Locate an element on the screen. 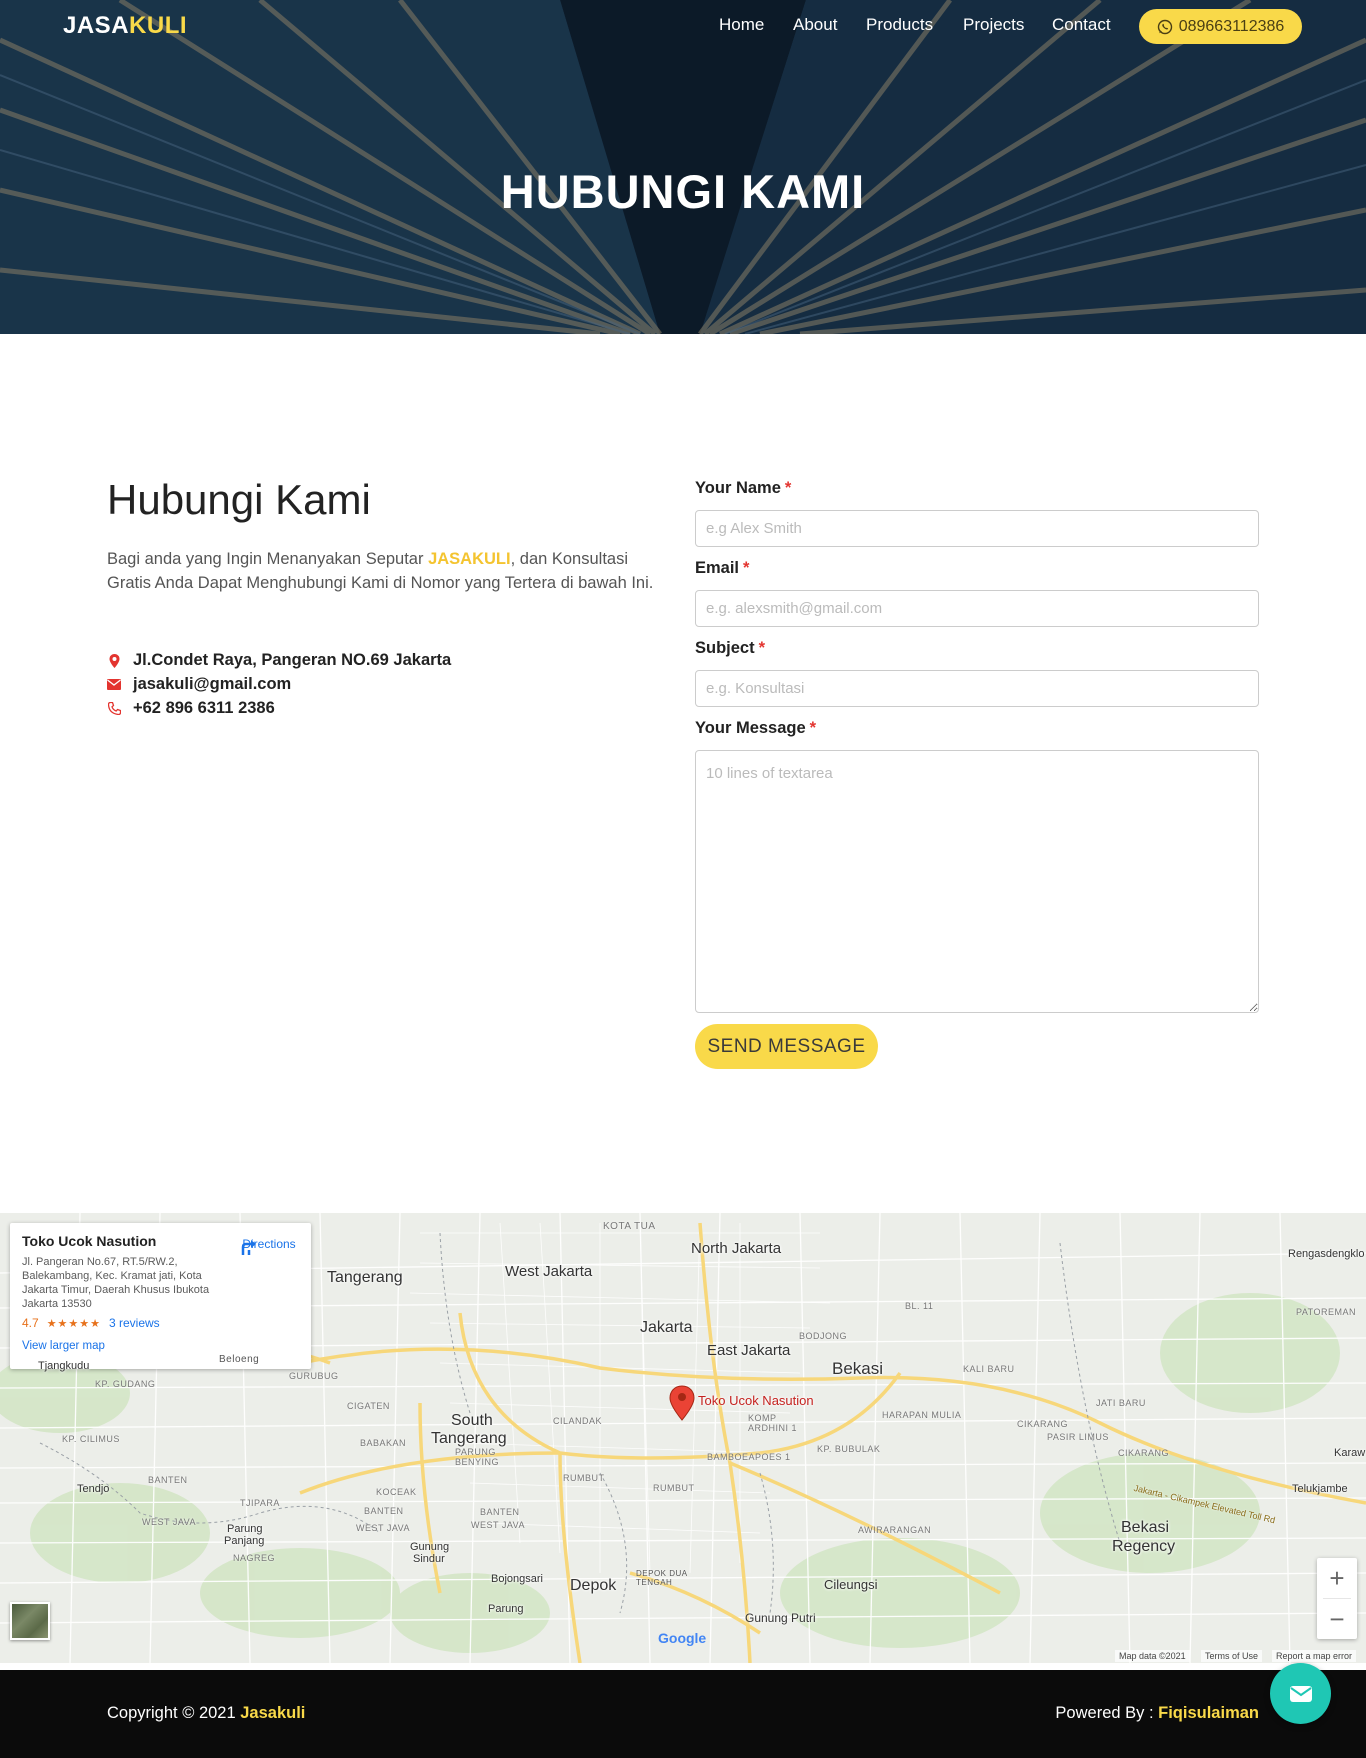 Image resolution: width=1366 pixels, height=1758 pixels. reviews-link: 3 reviews is located at coordinates (134, 1323).